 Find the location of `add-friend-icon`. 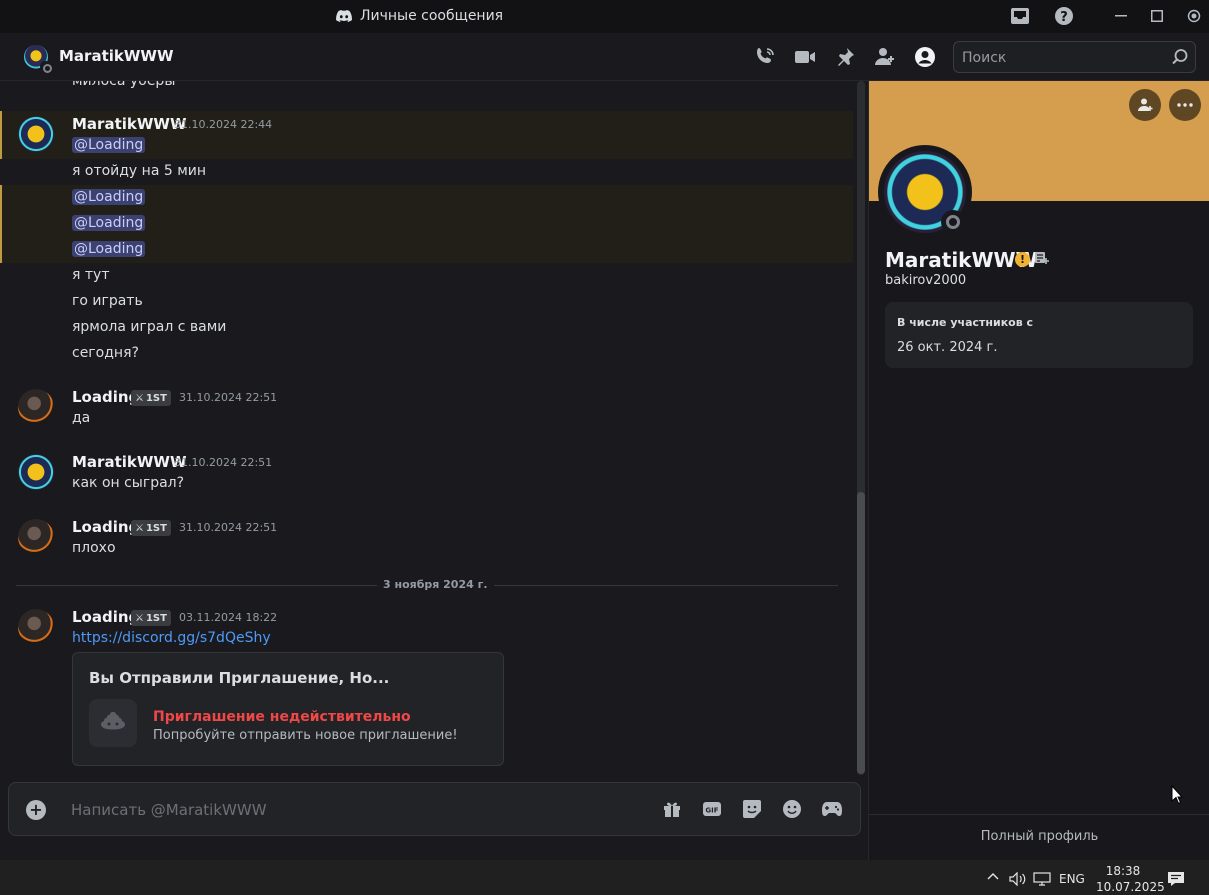

add-friend-icon is located at coordinates (1145, 105).